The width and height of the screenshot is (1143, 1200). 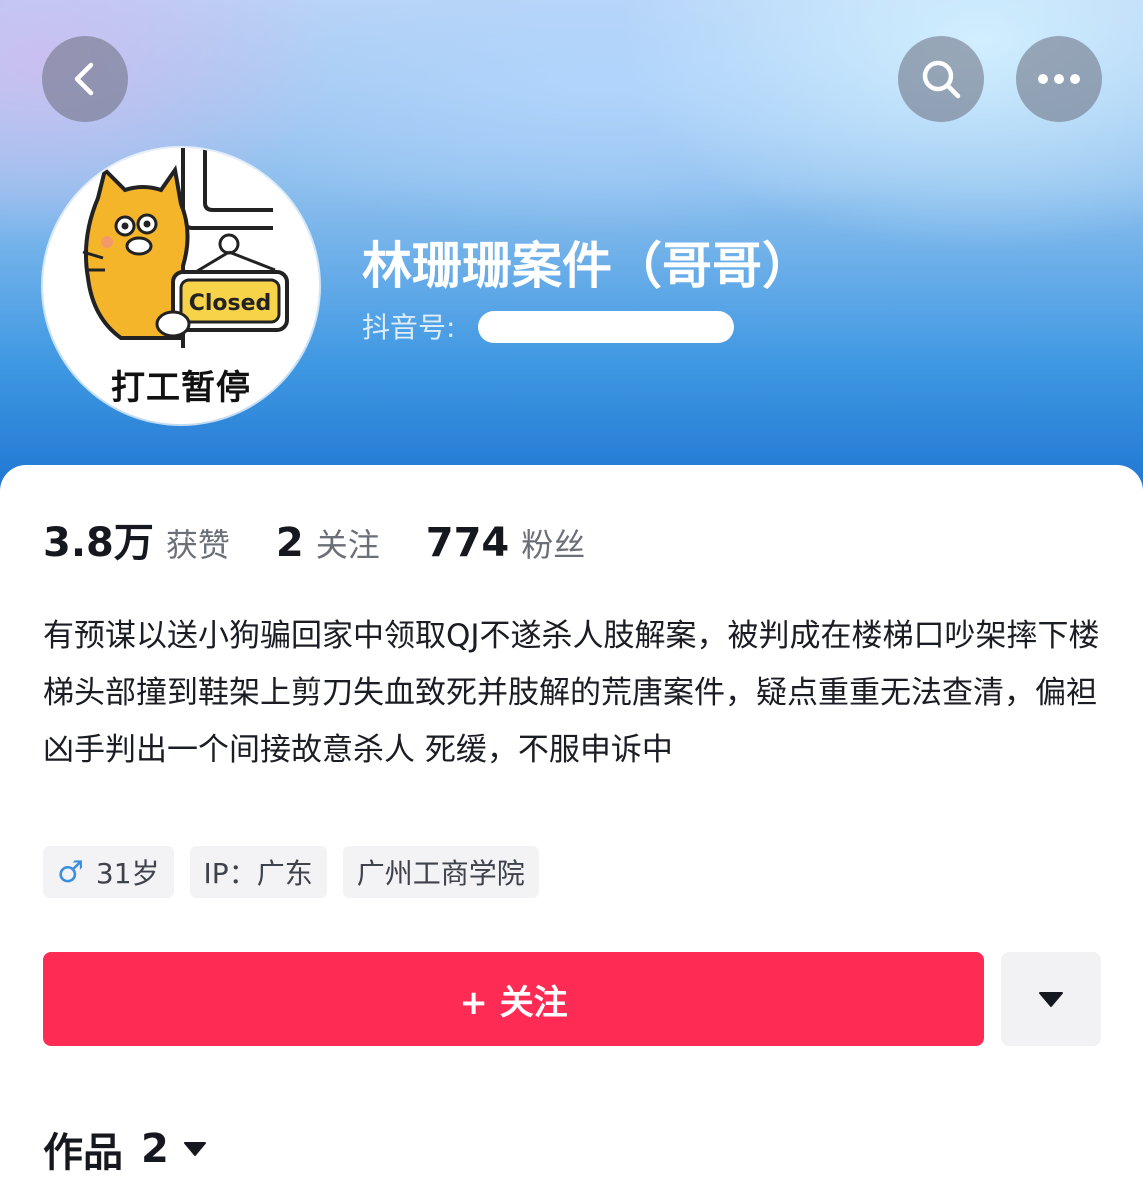 I want to click on profile-tags: ♂ 31岁 IP：广东 广州工商学院, so click(x=291, y=872).